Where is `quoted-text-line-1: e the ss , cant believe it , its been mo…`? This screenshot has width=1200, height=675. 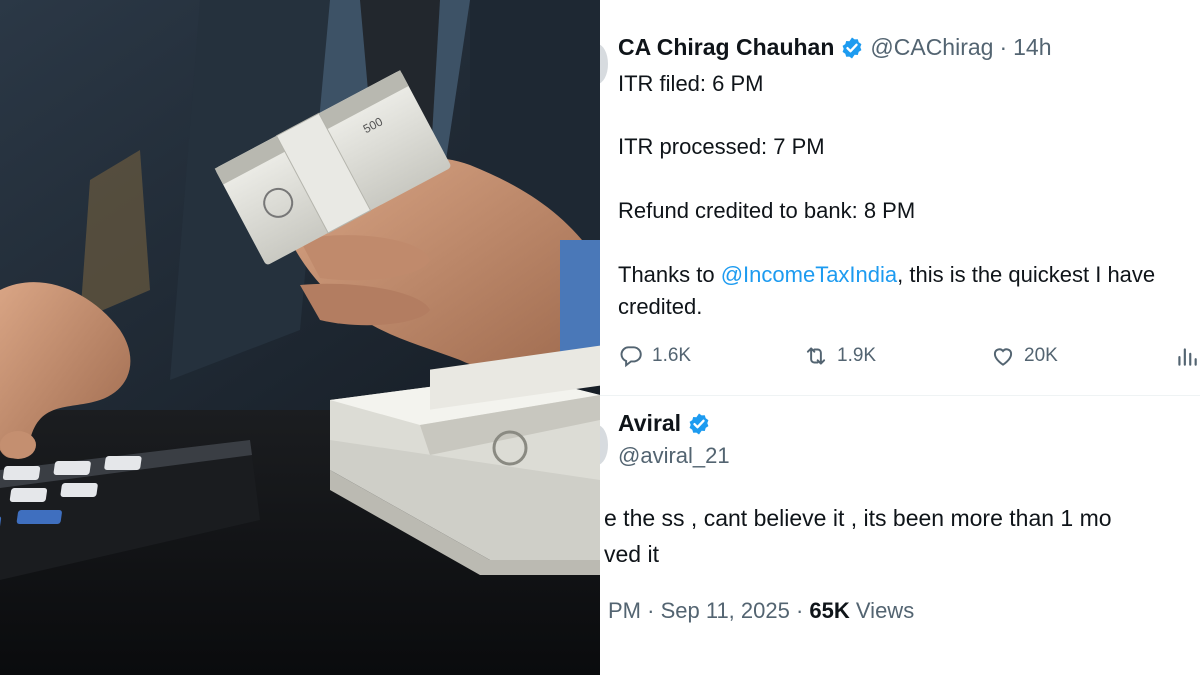 quoted-text-line-1: e the ss , cant believe it , its been mo… is located at coordinates (858, 518).